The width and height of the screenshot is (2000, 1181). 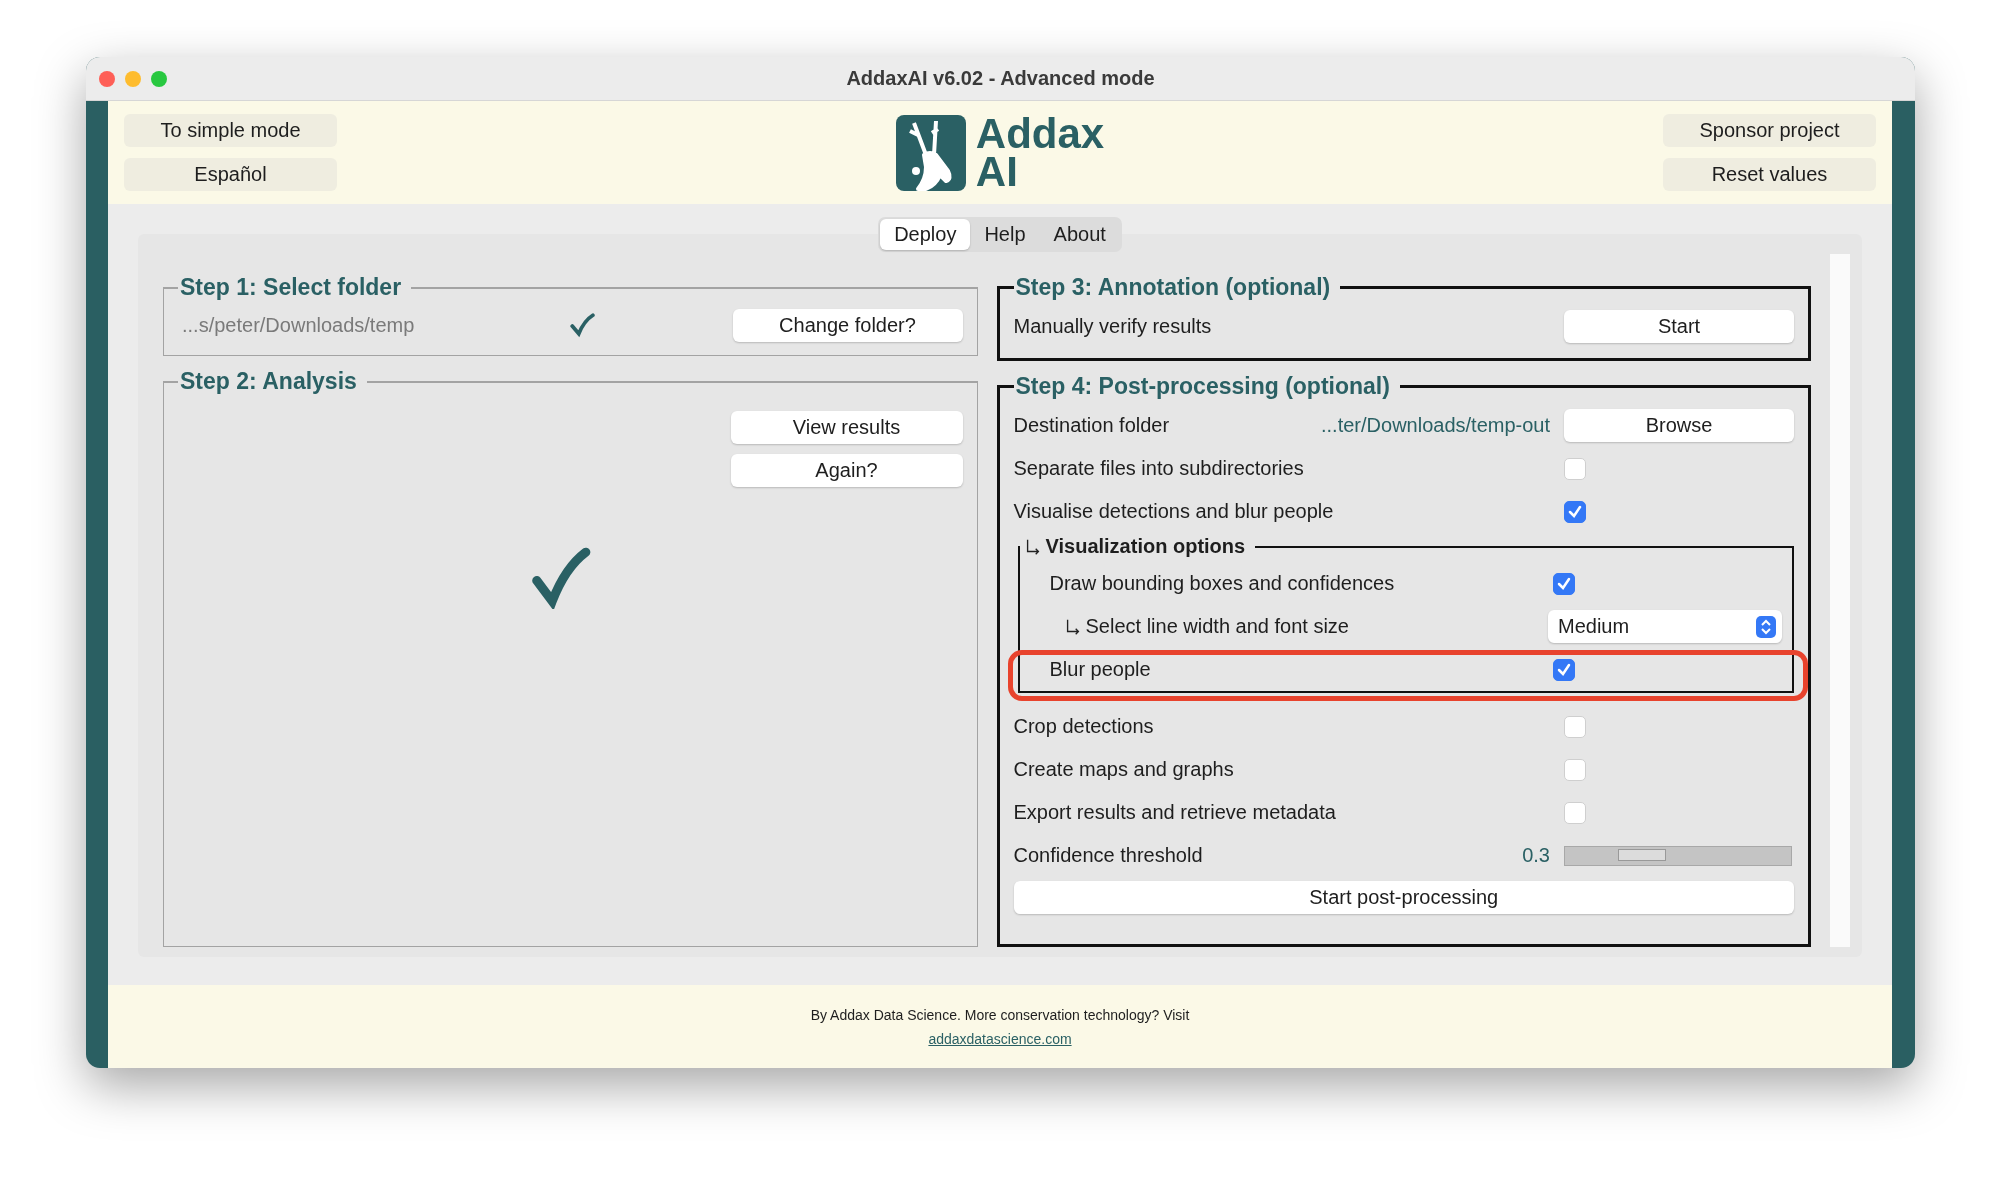 I want to click on header-button: To simple mode, so click(x=230, y=130).